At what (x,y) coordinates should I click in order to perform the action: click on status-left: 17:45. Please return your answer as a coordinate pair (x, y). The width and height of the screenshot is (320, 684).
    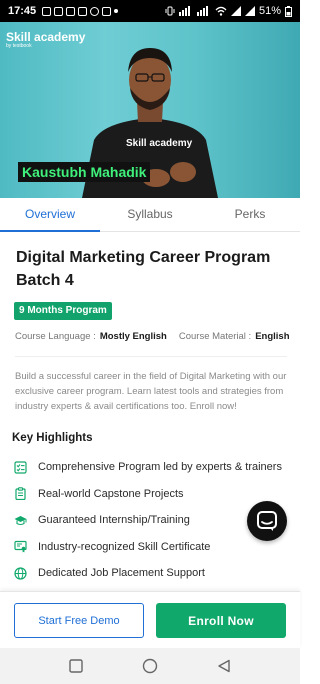
    Looking at the image, I should click on (63, 11).